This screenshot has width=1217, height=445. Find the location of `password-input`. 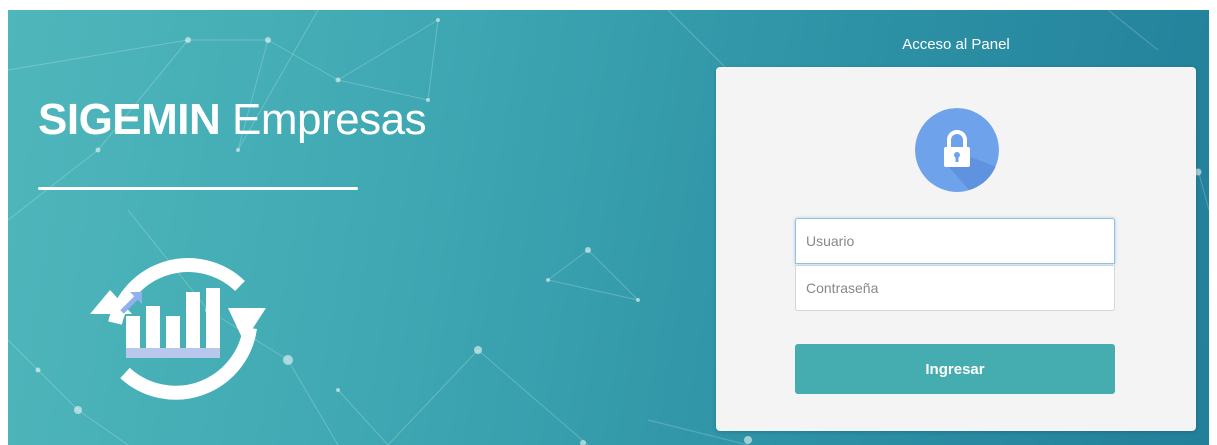

password-input is located at coordinates (955, 288).